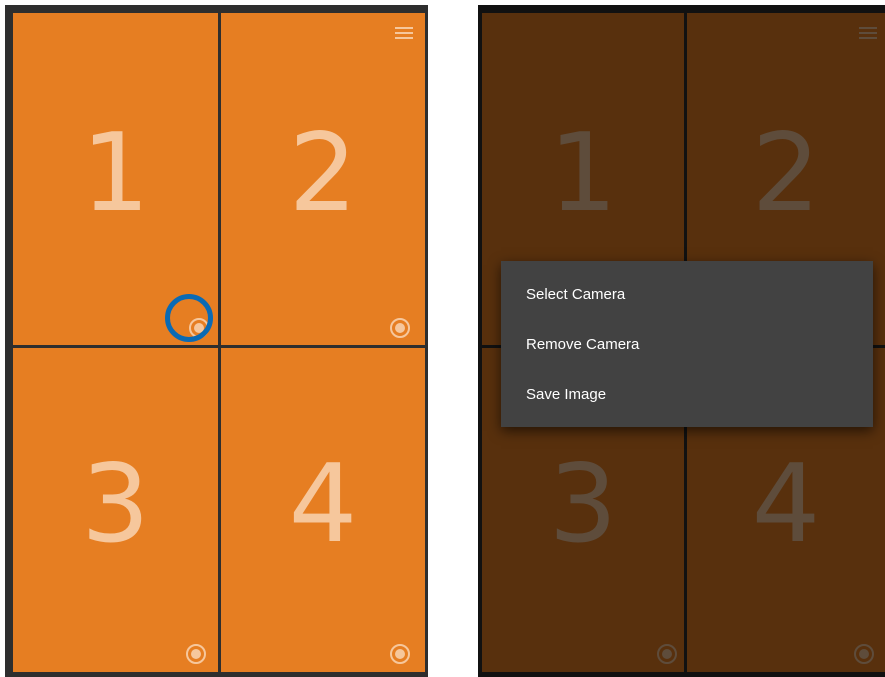 This screenshot has width=885, height=677. I want to click on tile-2-camera-button, so click(400, 328).